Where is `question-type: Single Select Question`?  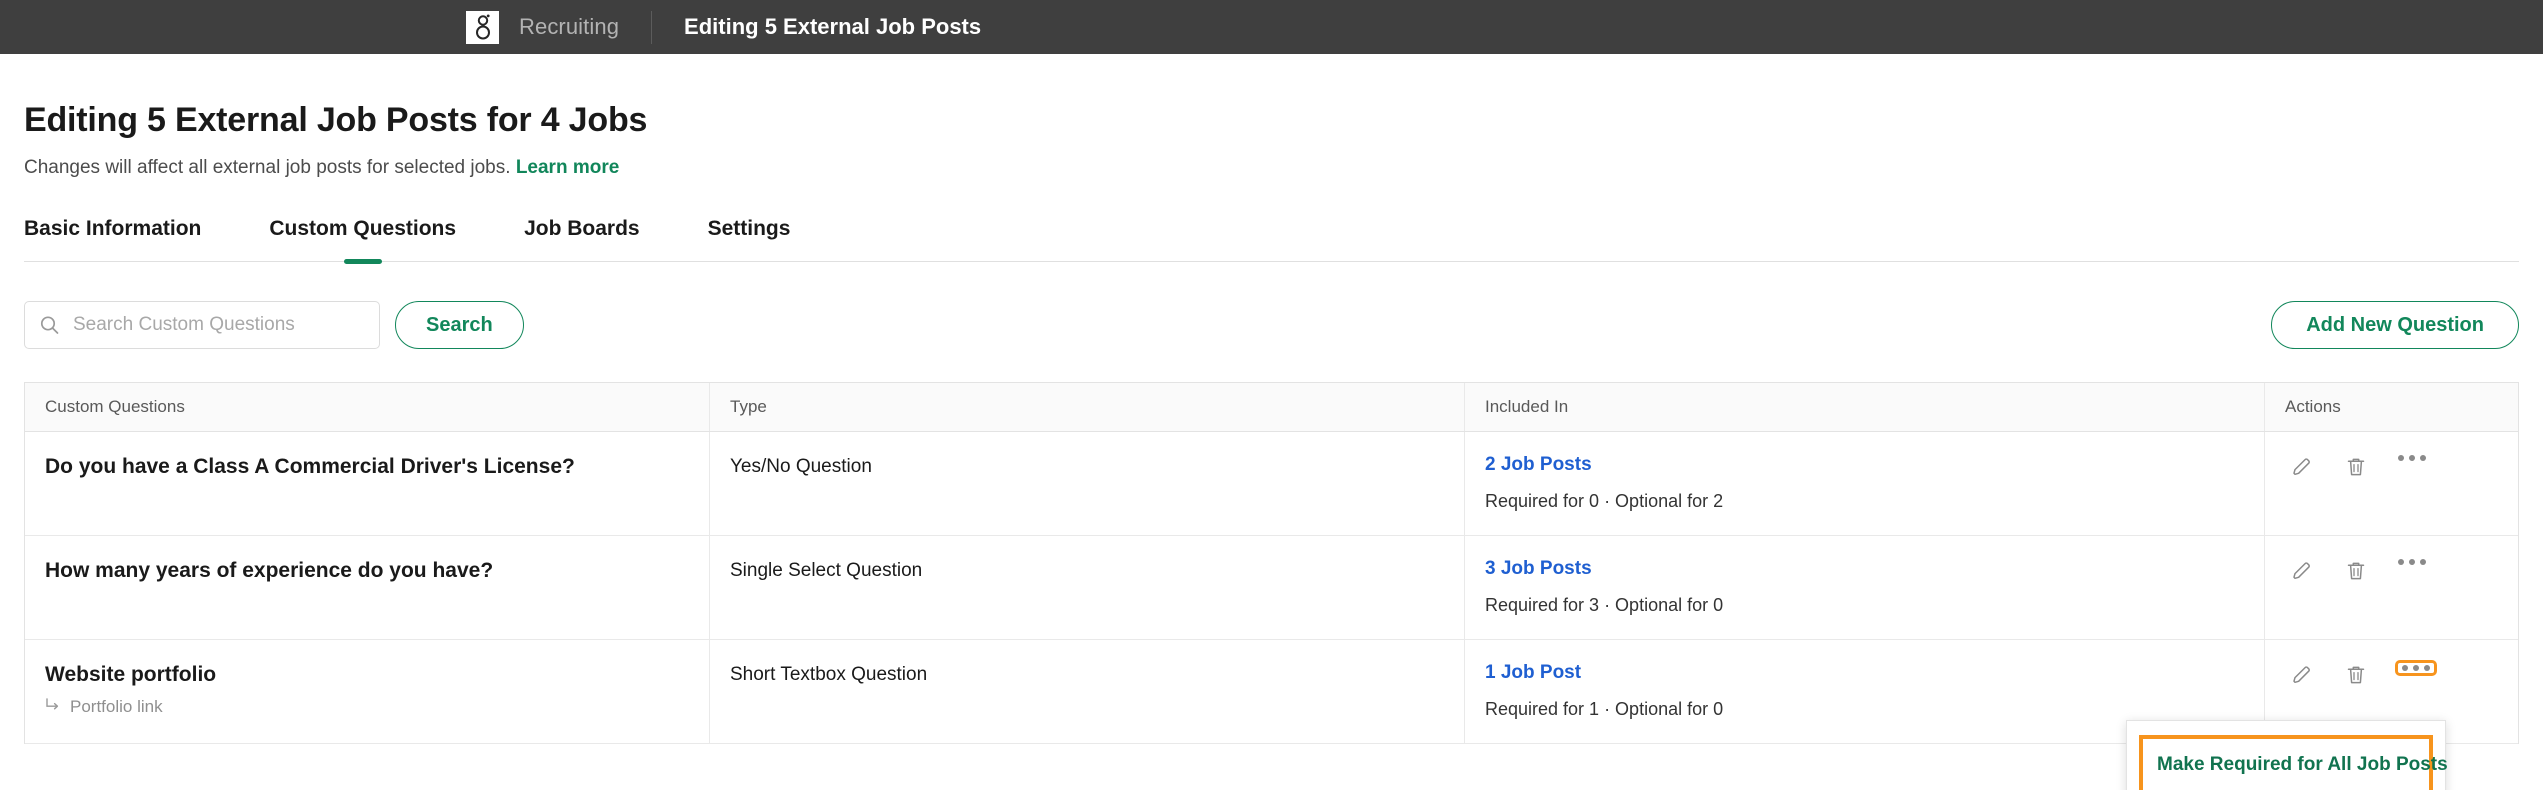
question-type: Single Select Question is located at coordinates (826, 570).